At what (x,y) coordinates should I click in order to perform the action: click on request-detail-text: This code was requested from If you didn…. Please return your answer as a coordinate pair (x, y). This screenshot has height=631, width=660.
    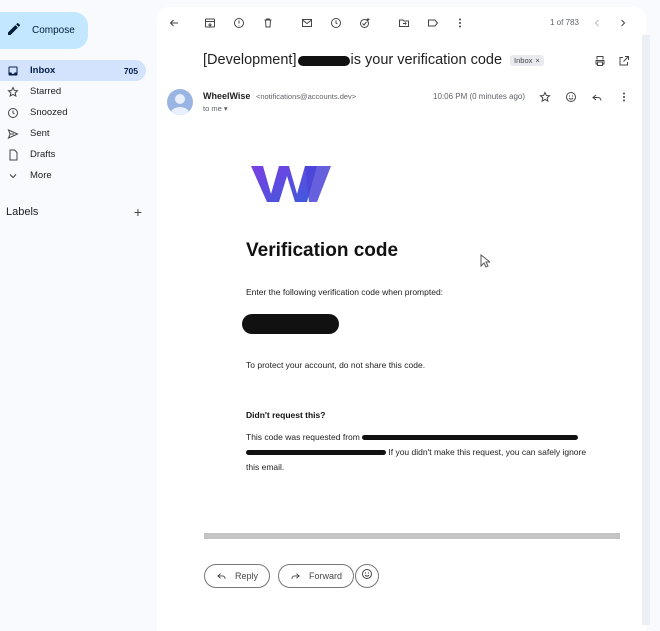
    Looking at the image, I should click on (421, 452).